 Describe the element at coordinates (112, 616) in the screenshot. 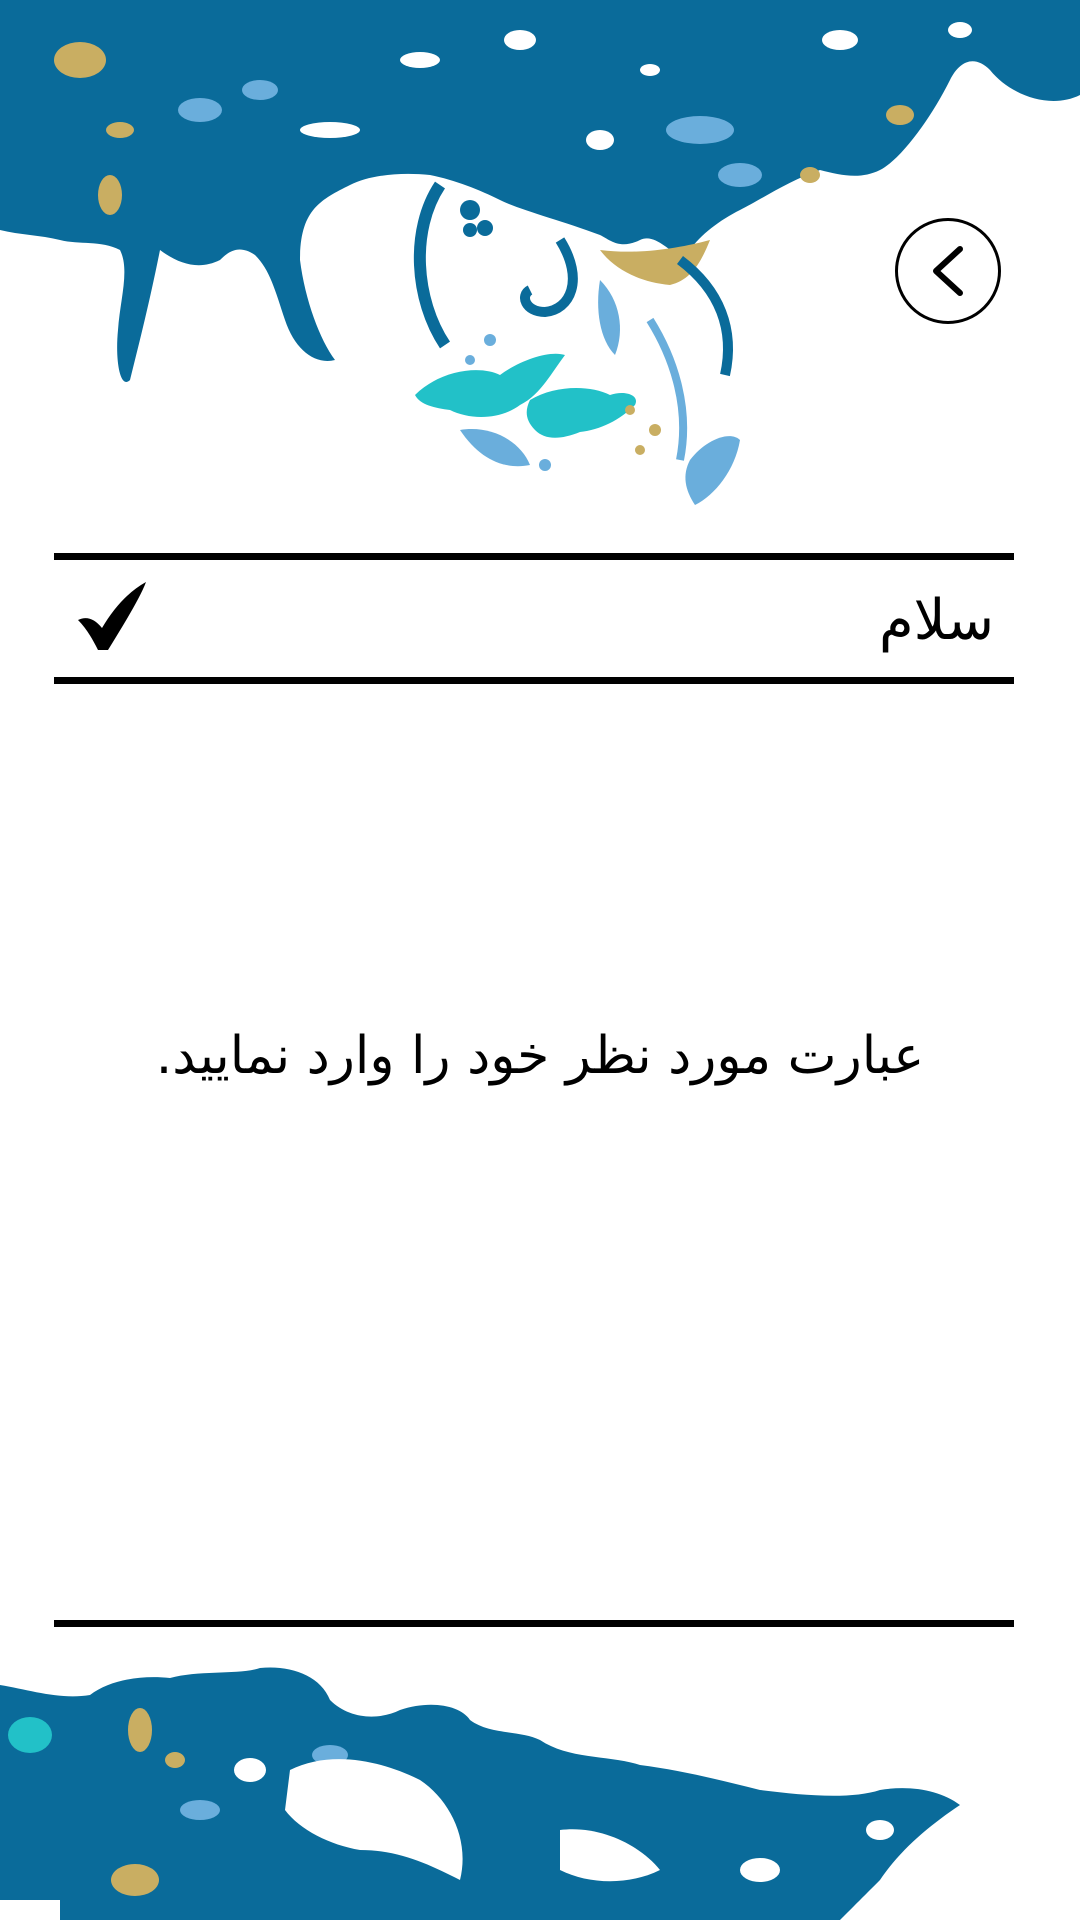

I see `checkmark-icon` at that location.